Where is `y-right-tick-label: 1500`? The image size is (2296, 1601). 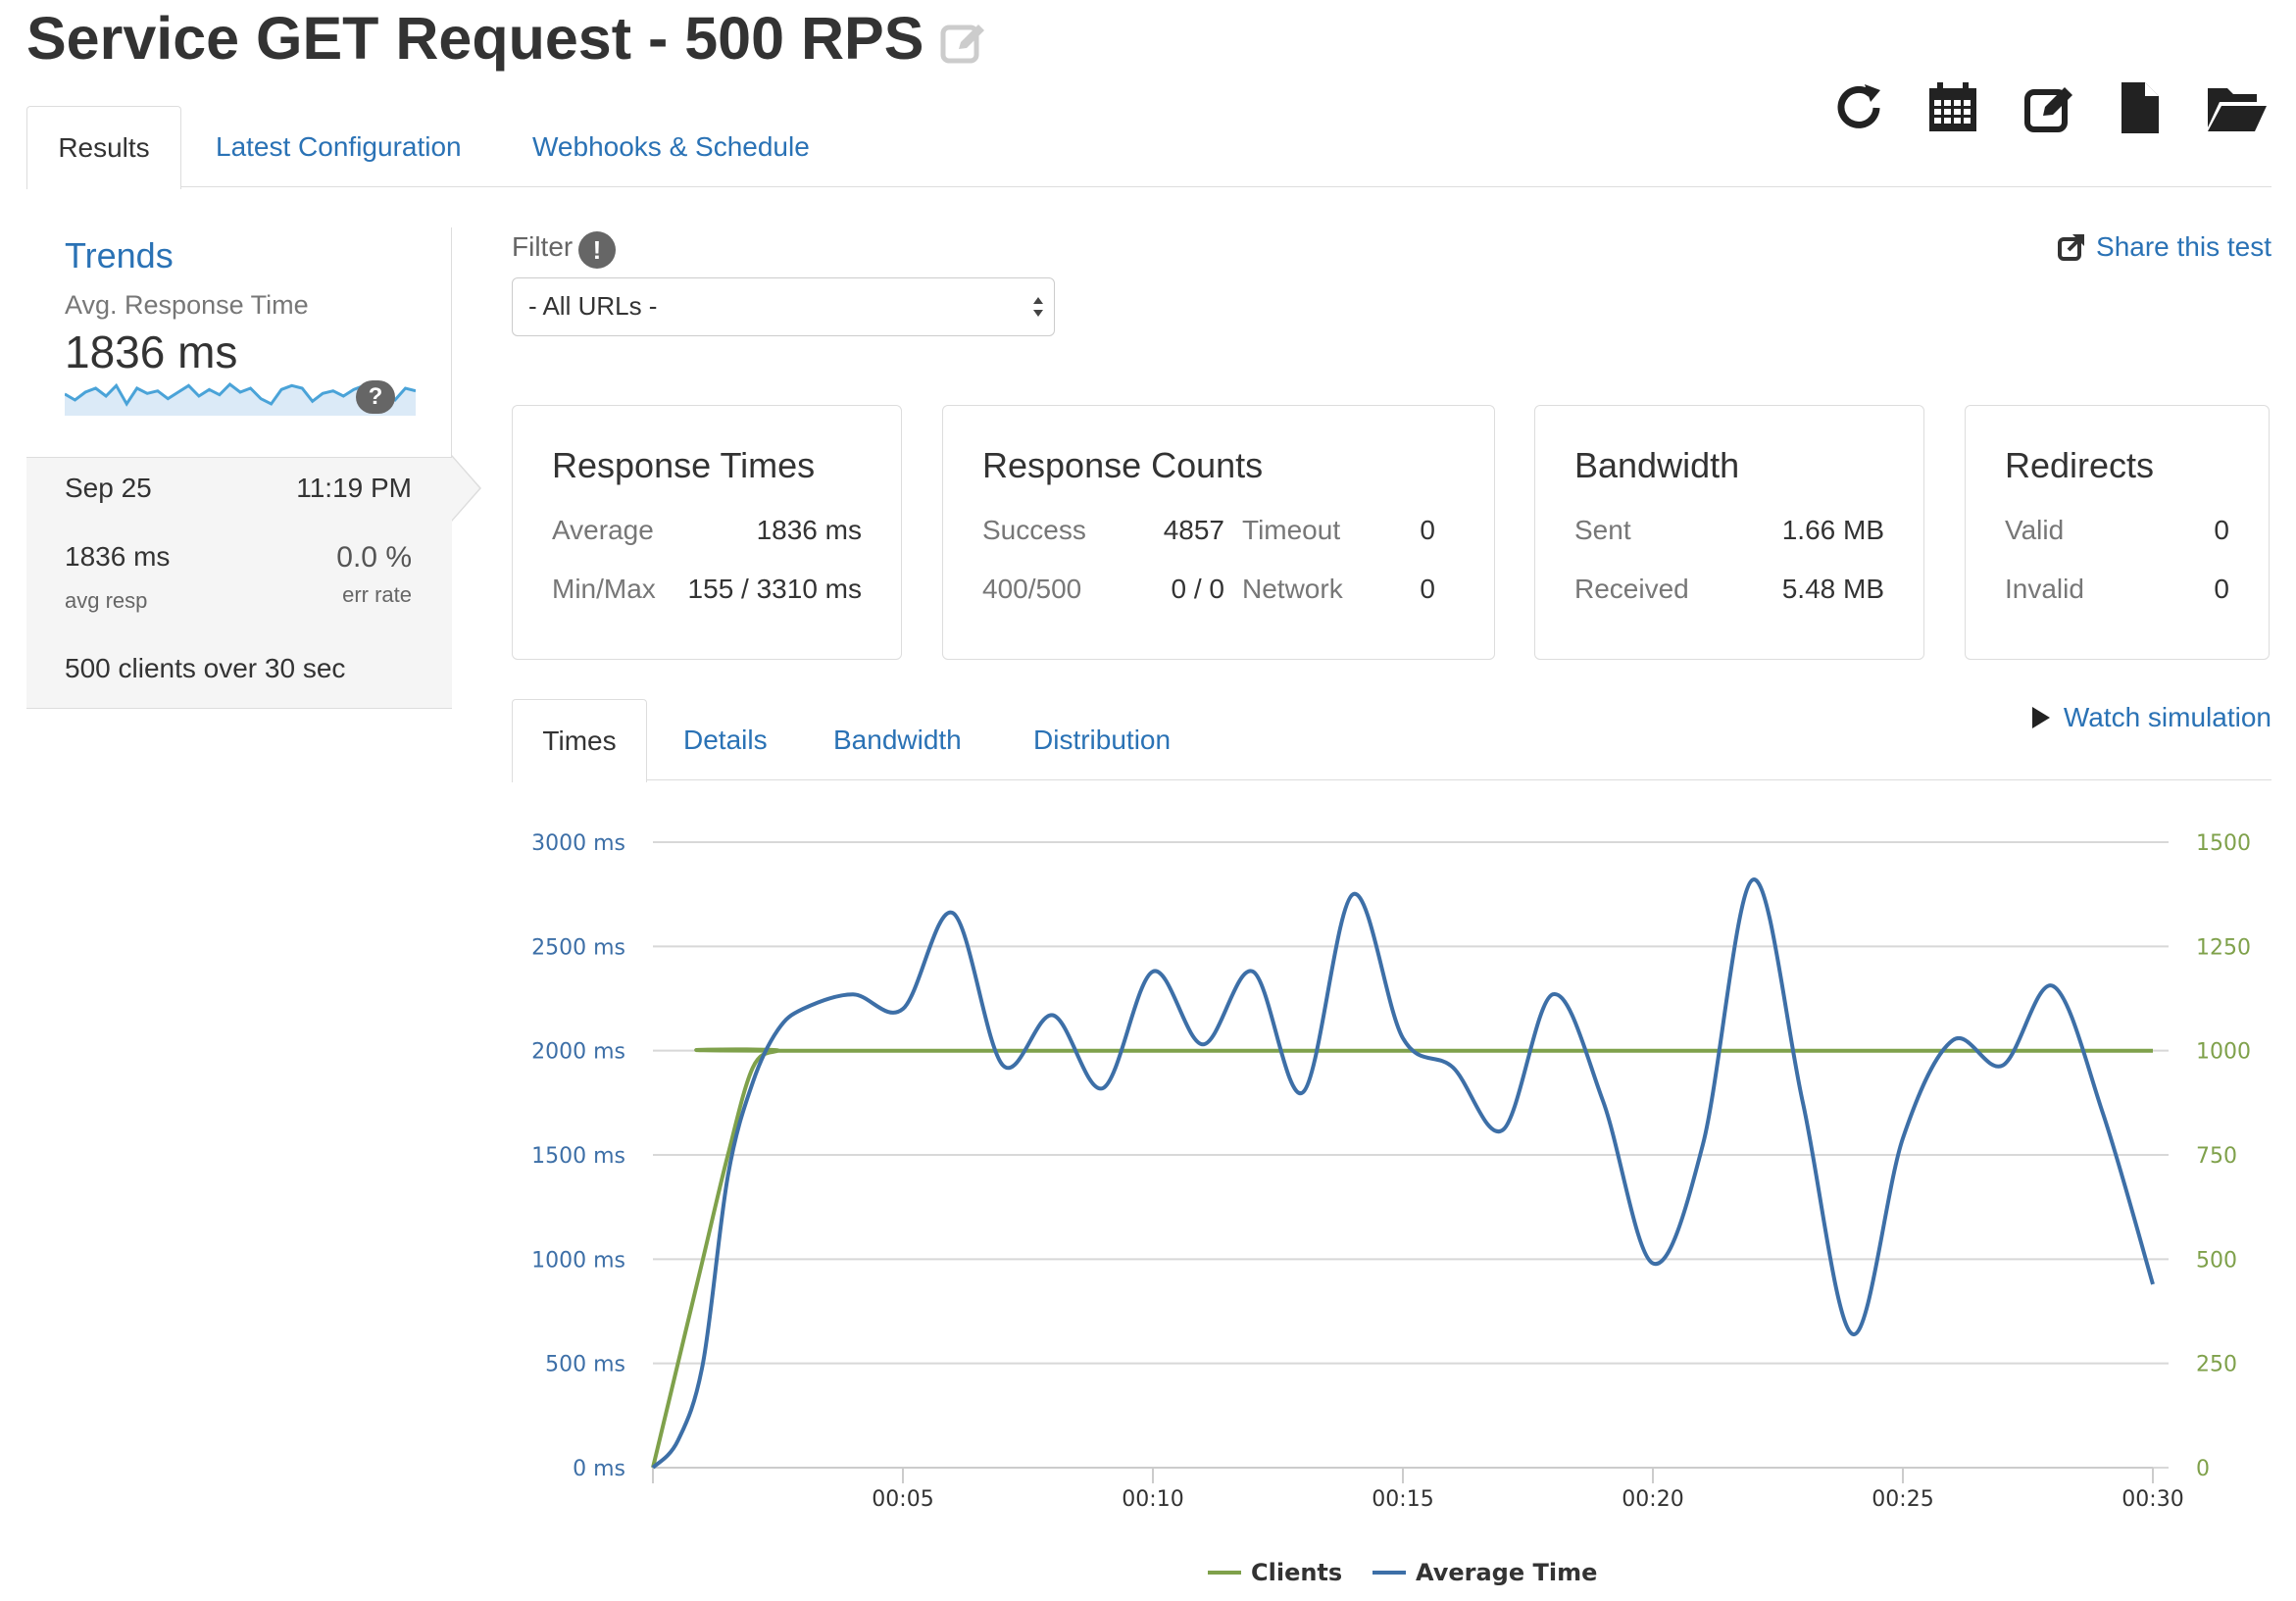 y-right-tick-label: 1500 is located at coordinates (2223, 843).